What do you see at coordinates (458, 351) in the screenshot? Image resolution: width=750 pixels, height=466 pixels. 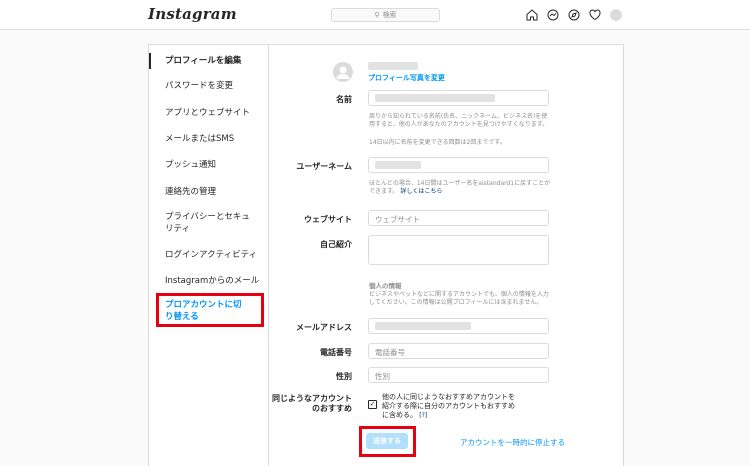 I see `phone-field: 電話番号` at bounding box center [458, 351].